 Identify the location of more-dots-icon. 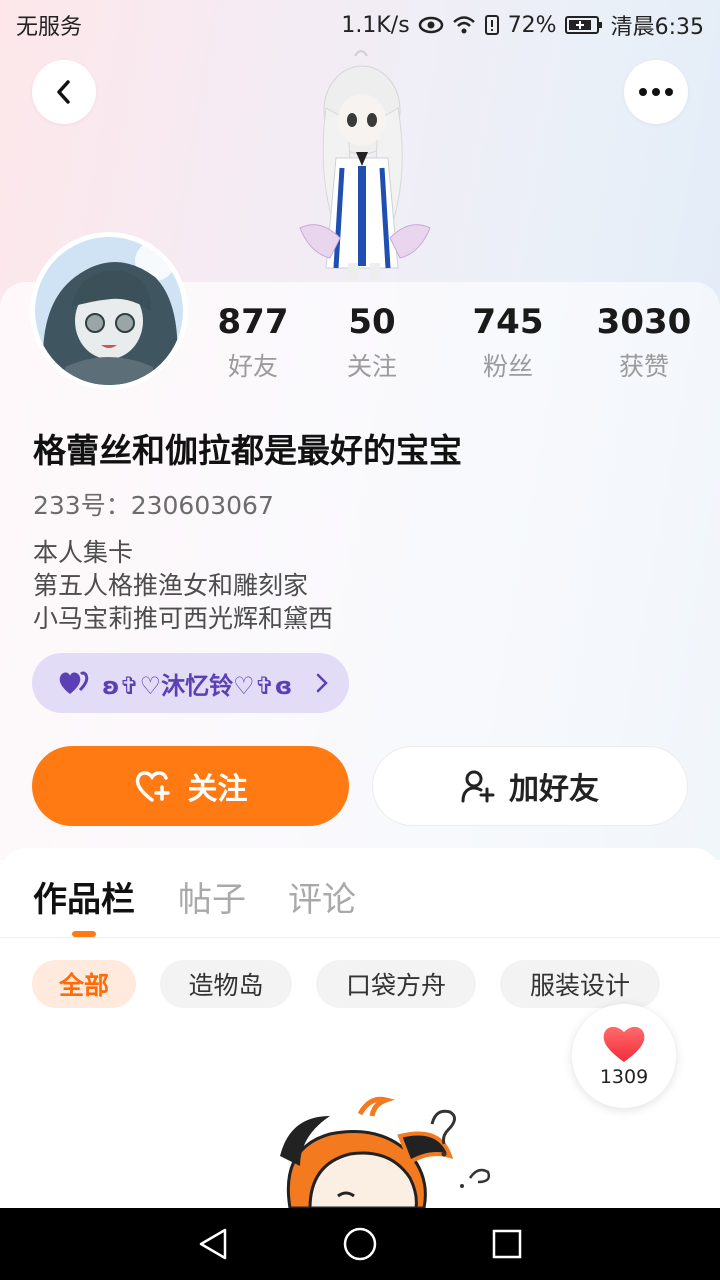
(656, 92).